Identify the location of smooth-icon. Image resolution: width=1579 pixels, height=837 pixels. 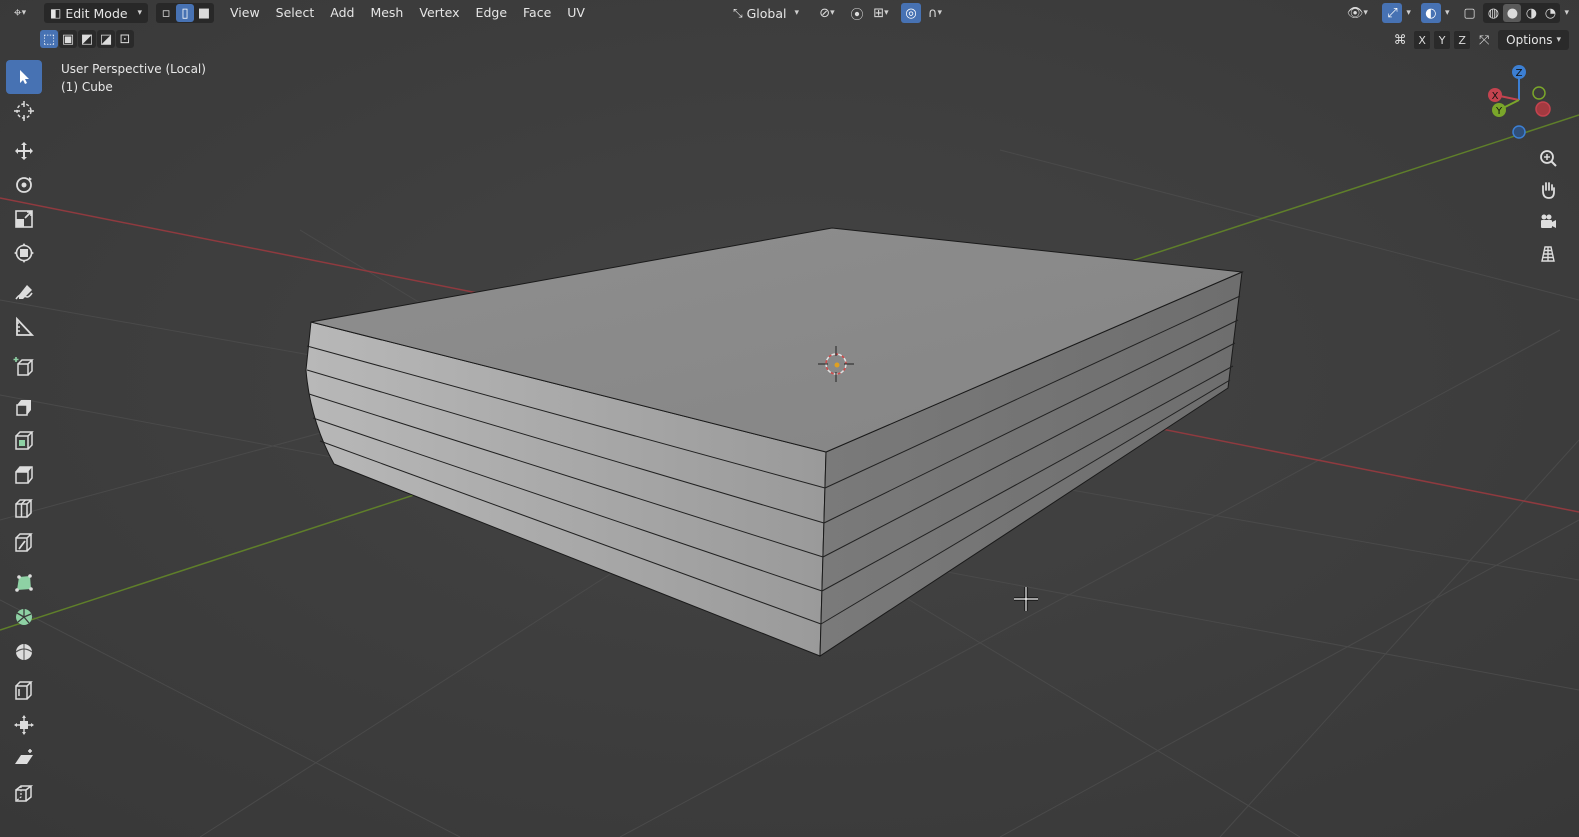
(24, 651).